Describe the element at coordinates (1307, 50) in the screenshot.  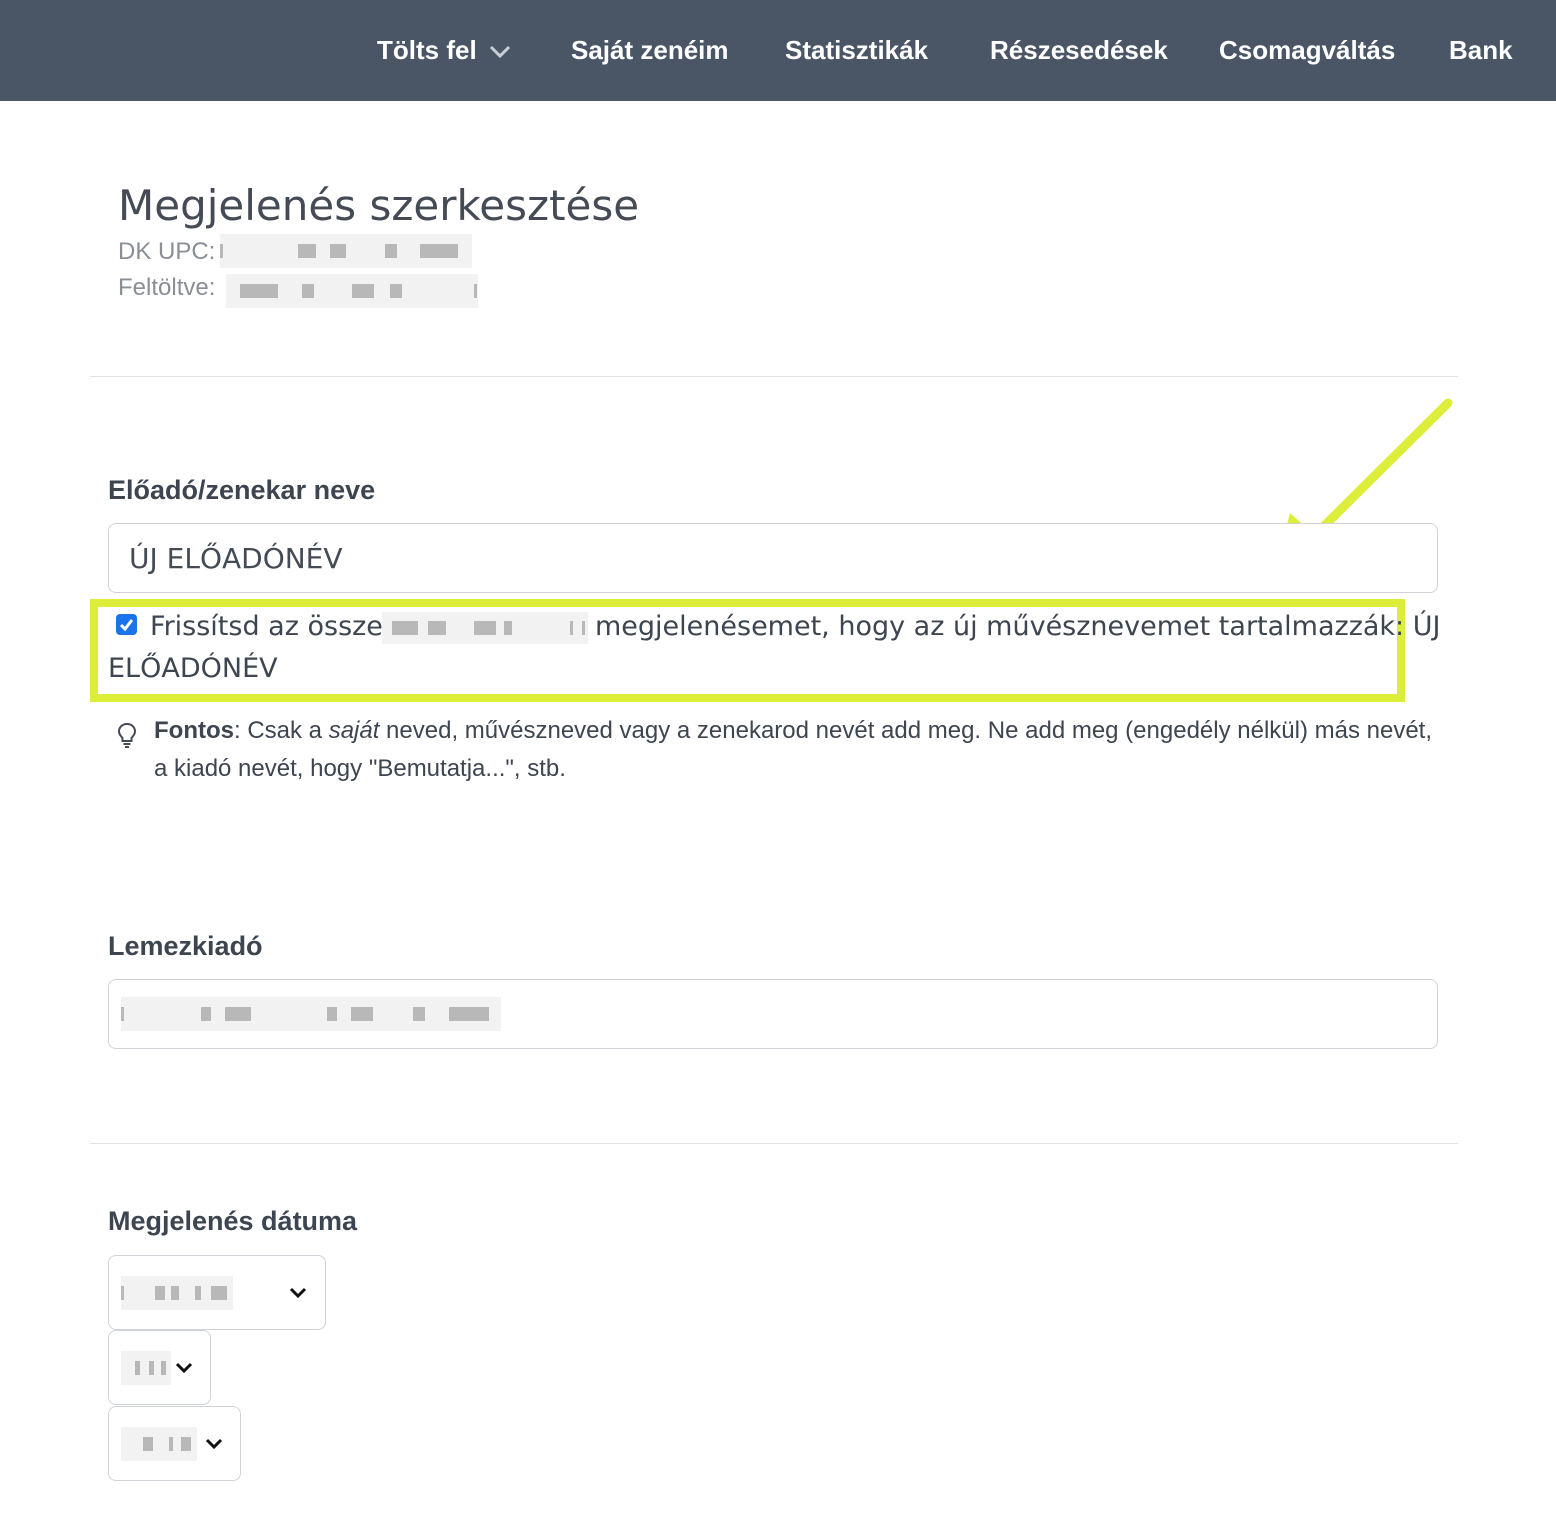
I see `nav-plan-change: Csomagváltás` at that location.